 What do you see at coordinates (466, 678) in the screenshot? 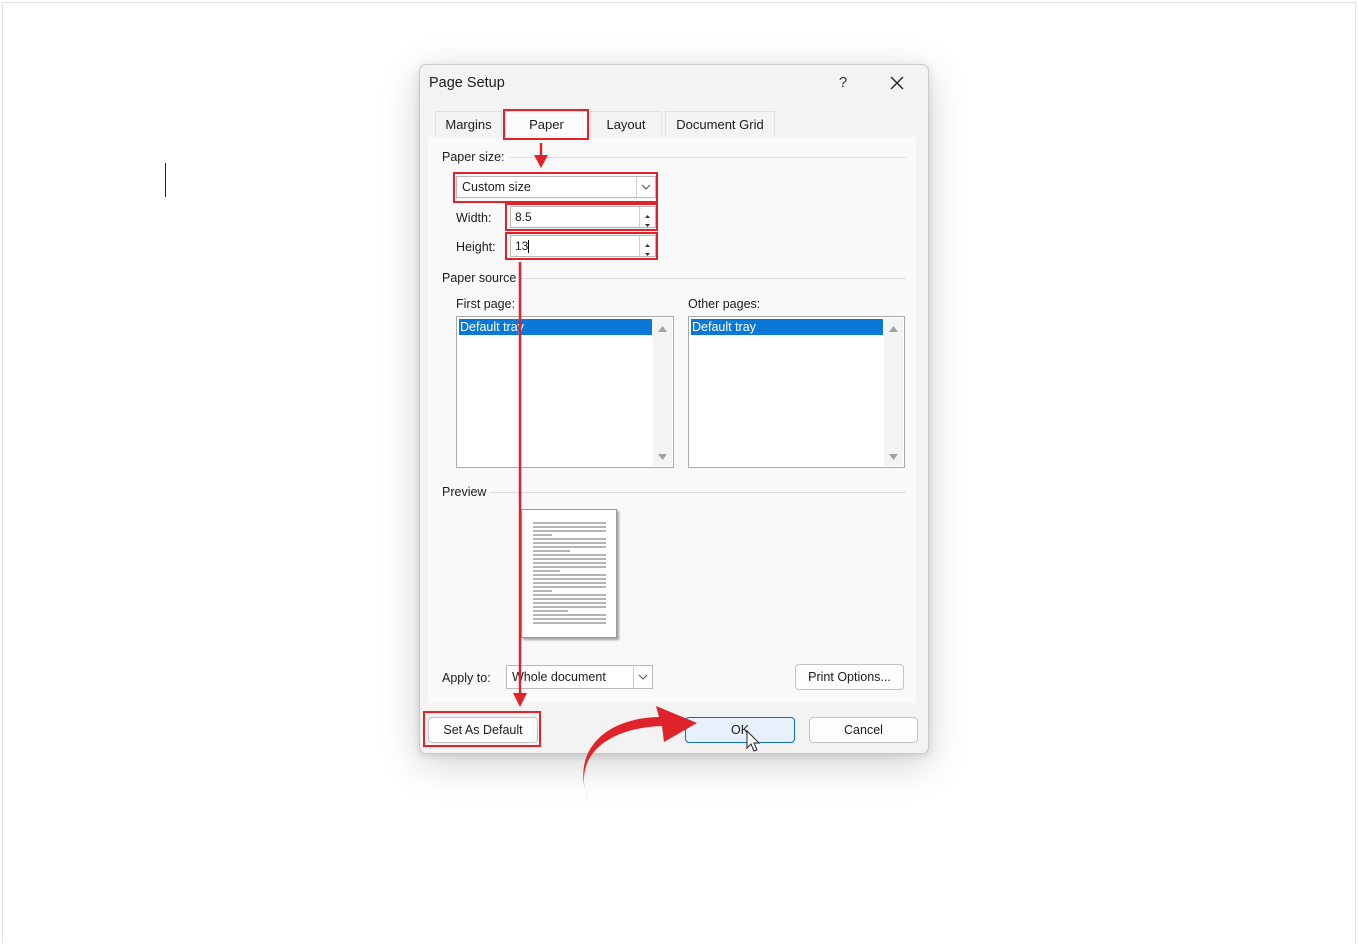
I see `apply-to-label: Apply to:` at bounding box center [466, 678].